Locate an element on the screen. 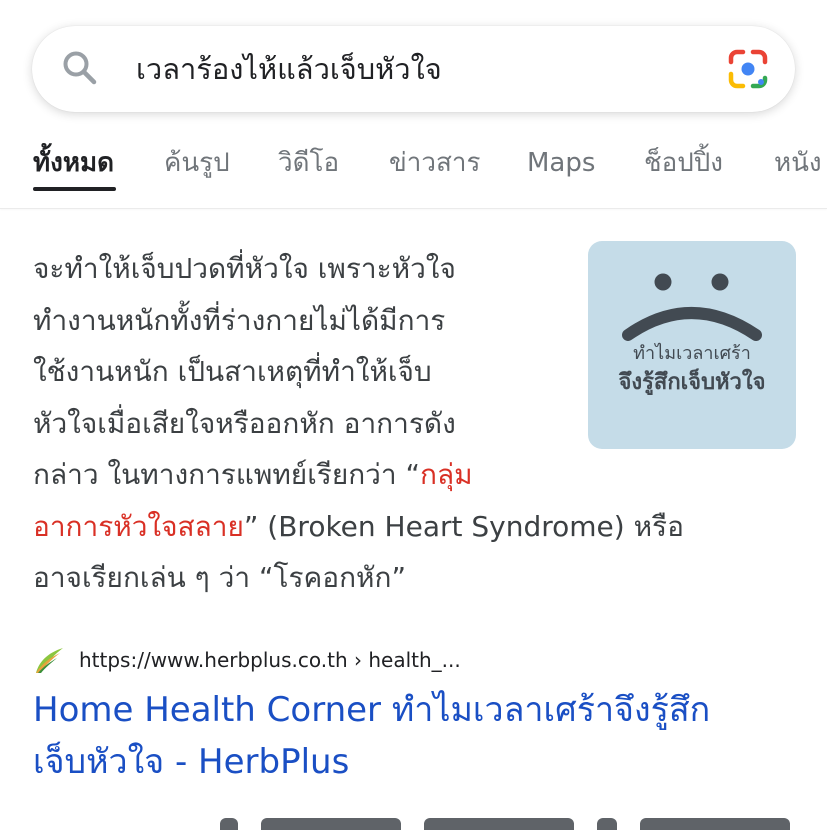 This screenshot has height=830, width=827. snippet-text-fragment: ” (Broken Heart Syndrome) หรือ is located at coordinates (463, 526).